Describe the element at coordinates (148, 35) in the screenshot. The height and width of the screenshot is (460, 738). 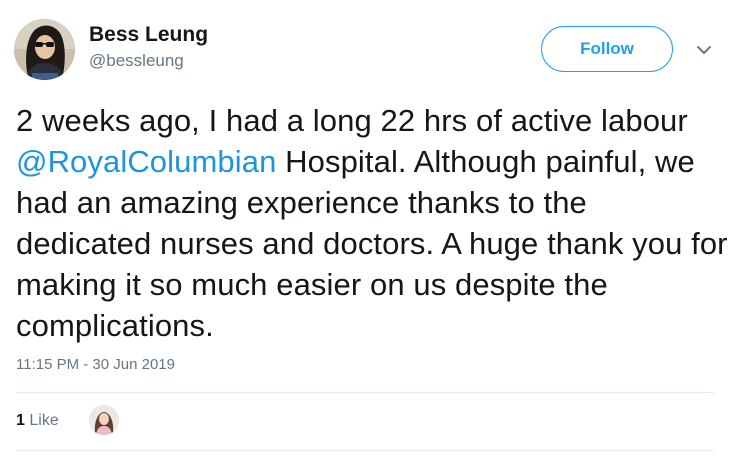
I see `display-name: Bess Leung` at that location.